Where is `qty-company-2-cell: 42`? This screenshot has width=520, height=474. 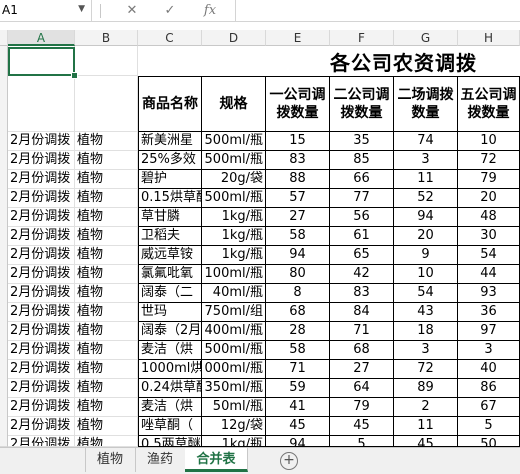 qty-company-2-cell: 42 is located at coordinates (362, 274).